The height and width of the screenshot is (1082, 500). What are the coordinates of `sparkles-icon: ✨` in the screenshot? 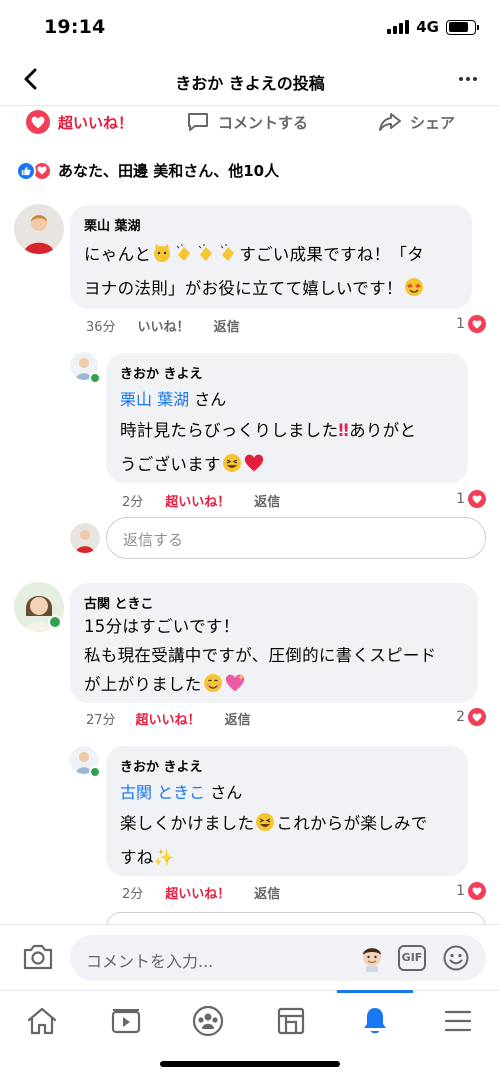 It's located at (164, 857).